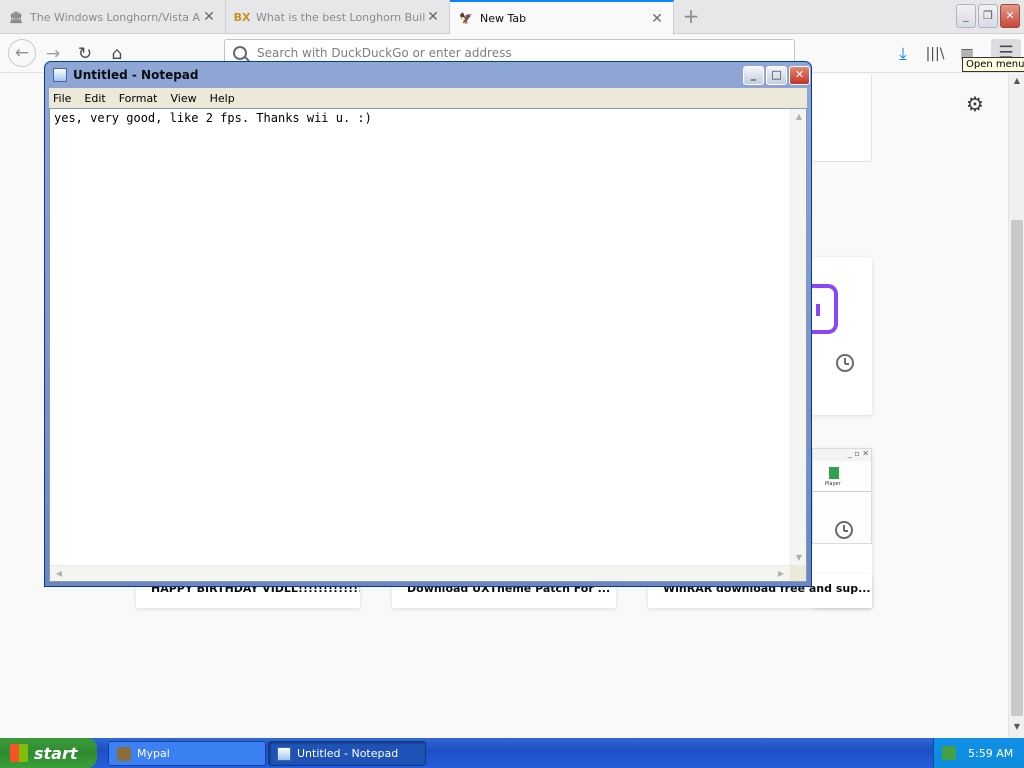 Image resolution: width=1024 pixels, height=768 pixels. What do you see at coordinates (799, 75) in the screenshot?
I see `close-button: ✕` at bounding box center [799, 75].